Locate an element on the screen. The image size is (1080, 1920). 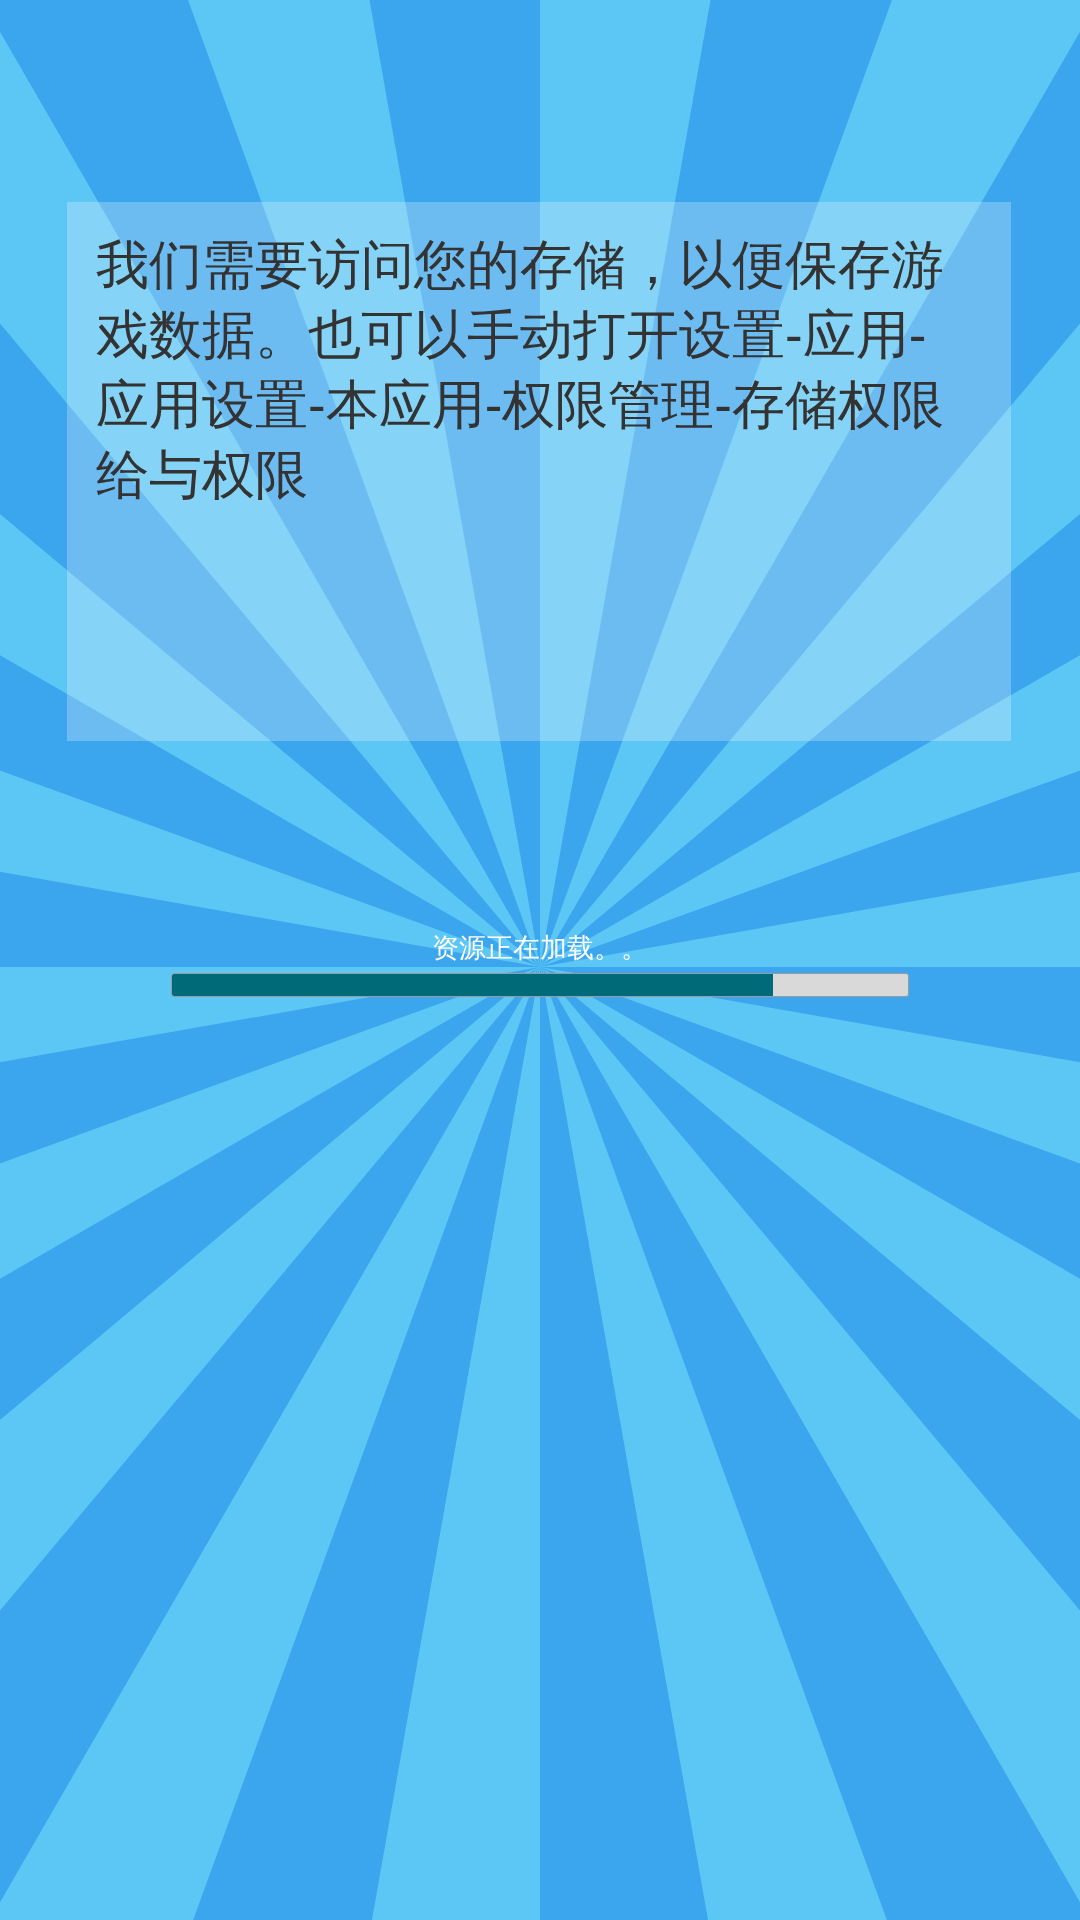
permission-message: 我们需要访问您的存储，以便保存游戏数据。也可以手动打开设置-应用-应用设置-本应用-权限管理-存储权限给与权限 is located at coordinates (520, 370).